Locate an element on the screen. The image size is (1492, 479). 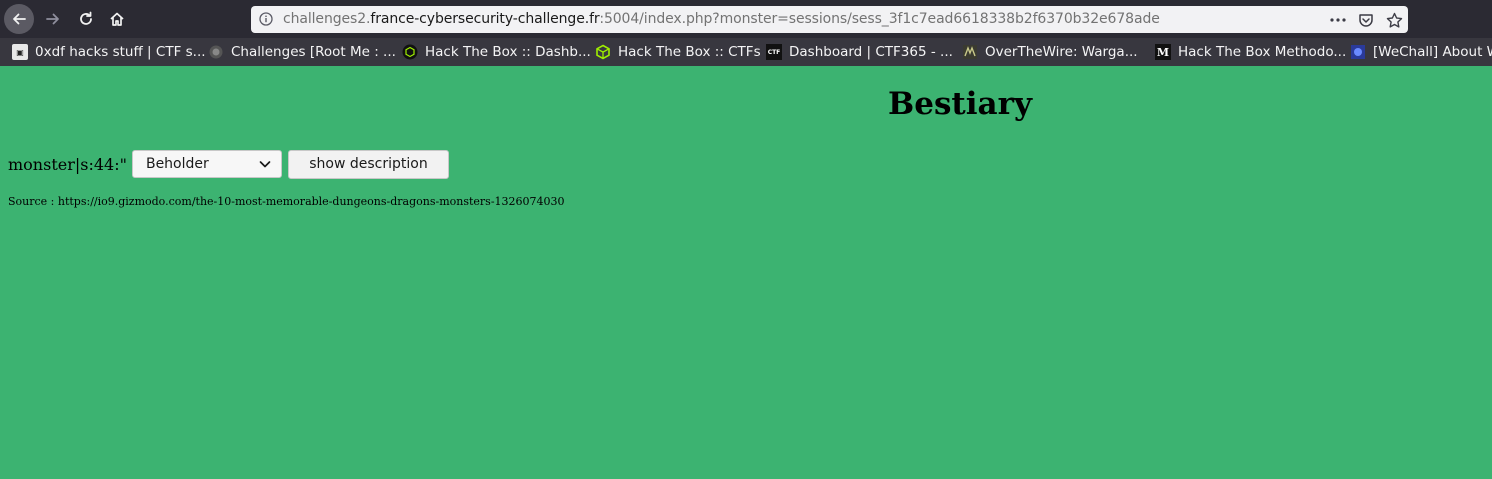
reload-icon is located at coordinates (86, 18).